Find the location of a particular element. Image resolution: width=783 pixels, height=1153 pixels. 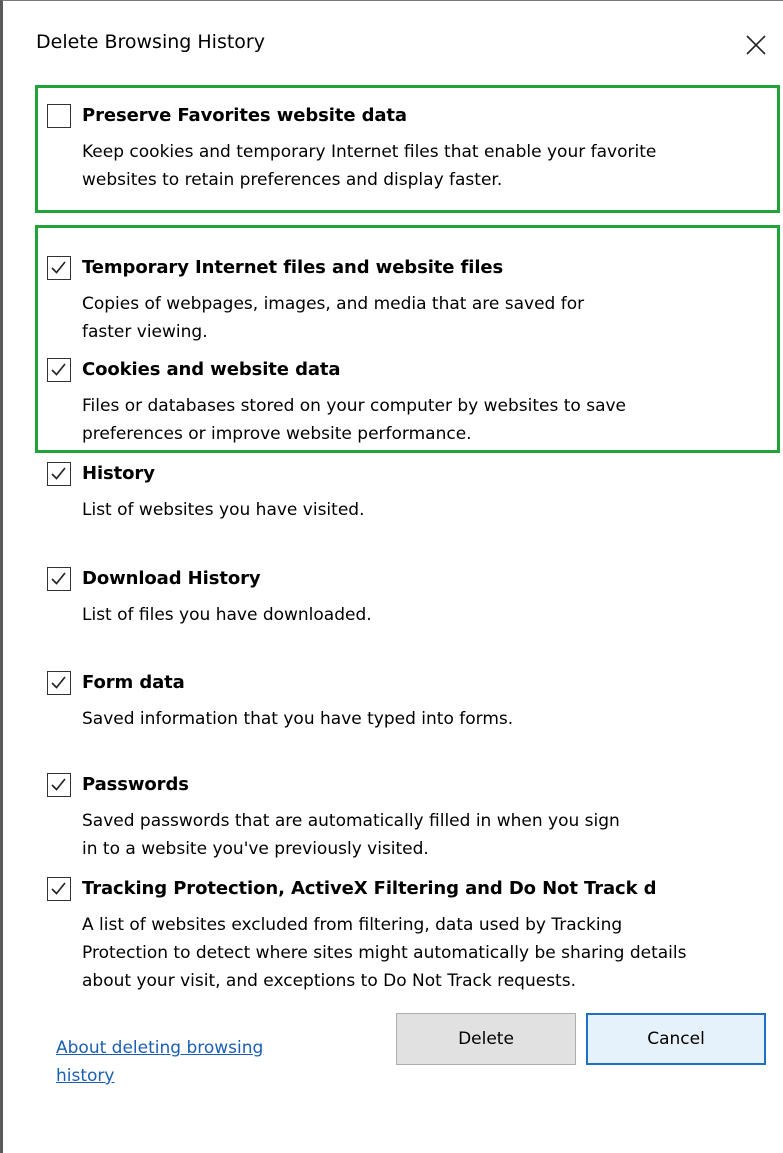

checkbox-download-history is located at coordinates (59, 579).